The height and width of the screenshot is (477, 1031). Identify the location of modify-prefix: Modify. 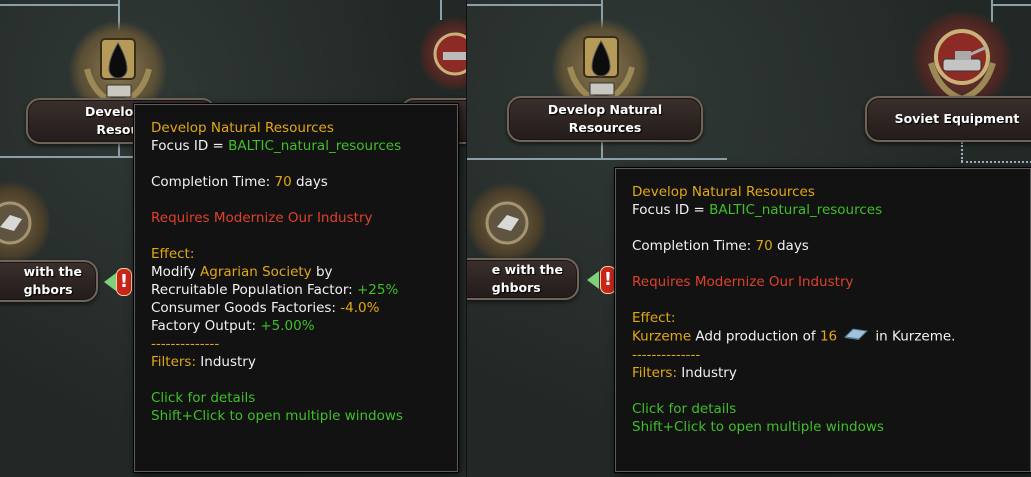
(176, 272).